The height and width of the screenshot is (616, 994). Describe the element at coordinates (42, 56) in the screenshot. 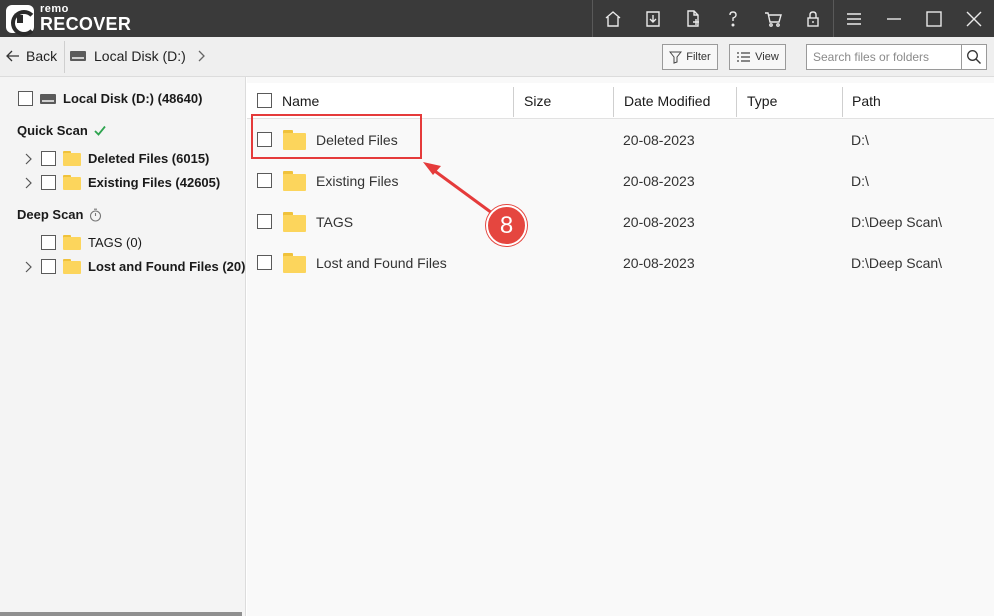

I see `back-label: Back` at that location.